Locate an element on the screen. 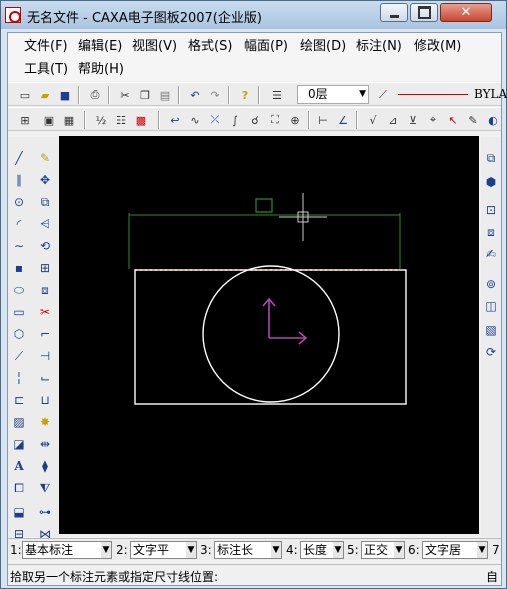  open-folder-icon: ▰ is located at coordinates (45, 95).